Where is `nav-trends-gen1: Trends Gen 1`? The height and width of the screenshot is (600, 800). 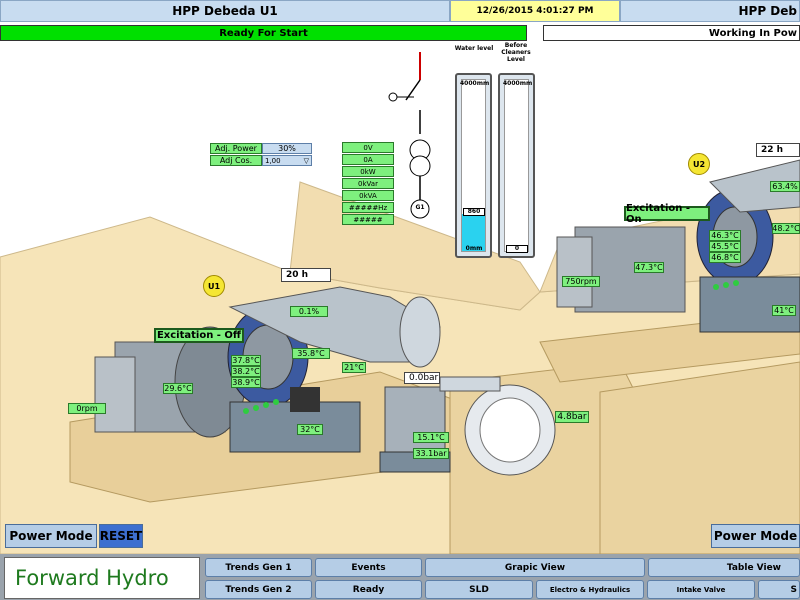 nav-trends-gen1: Trends Gen 1 is located at coordinates (258, 567).